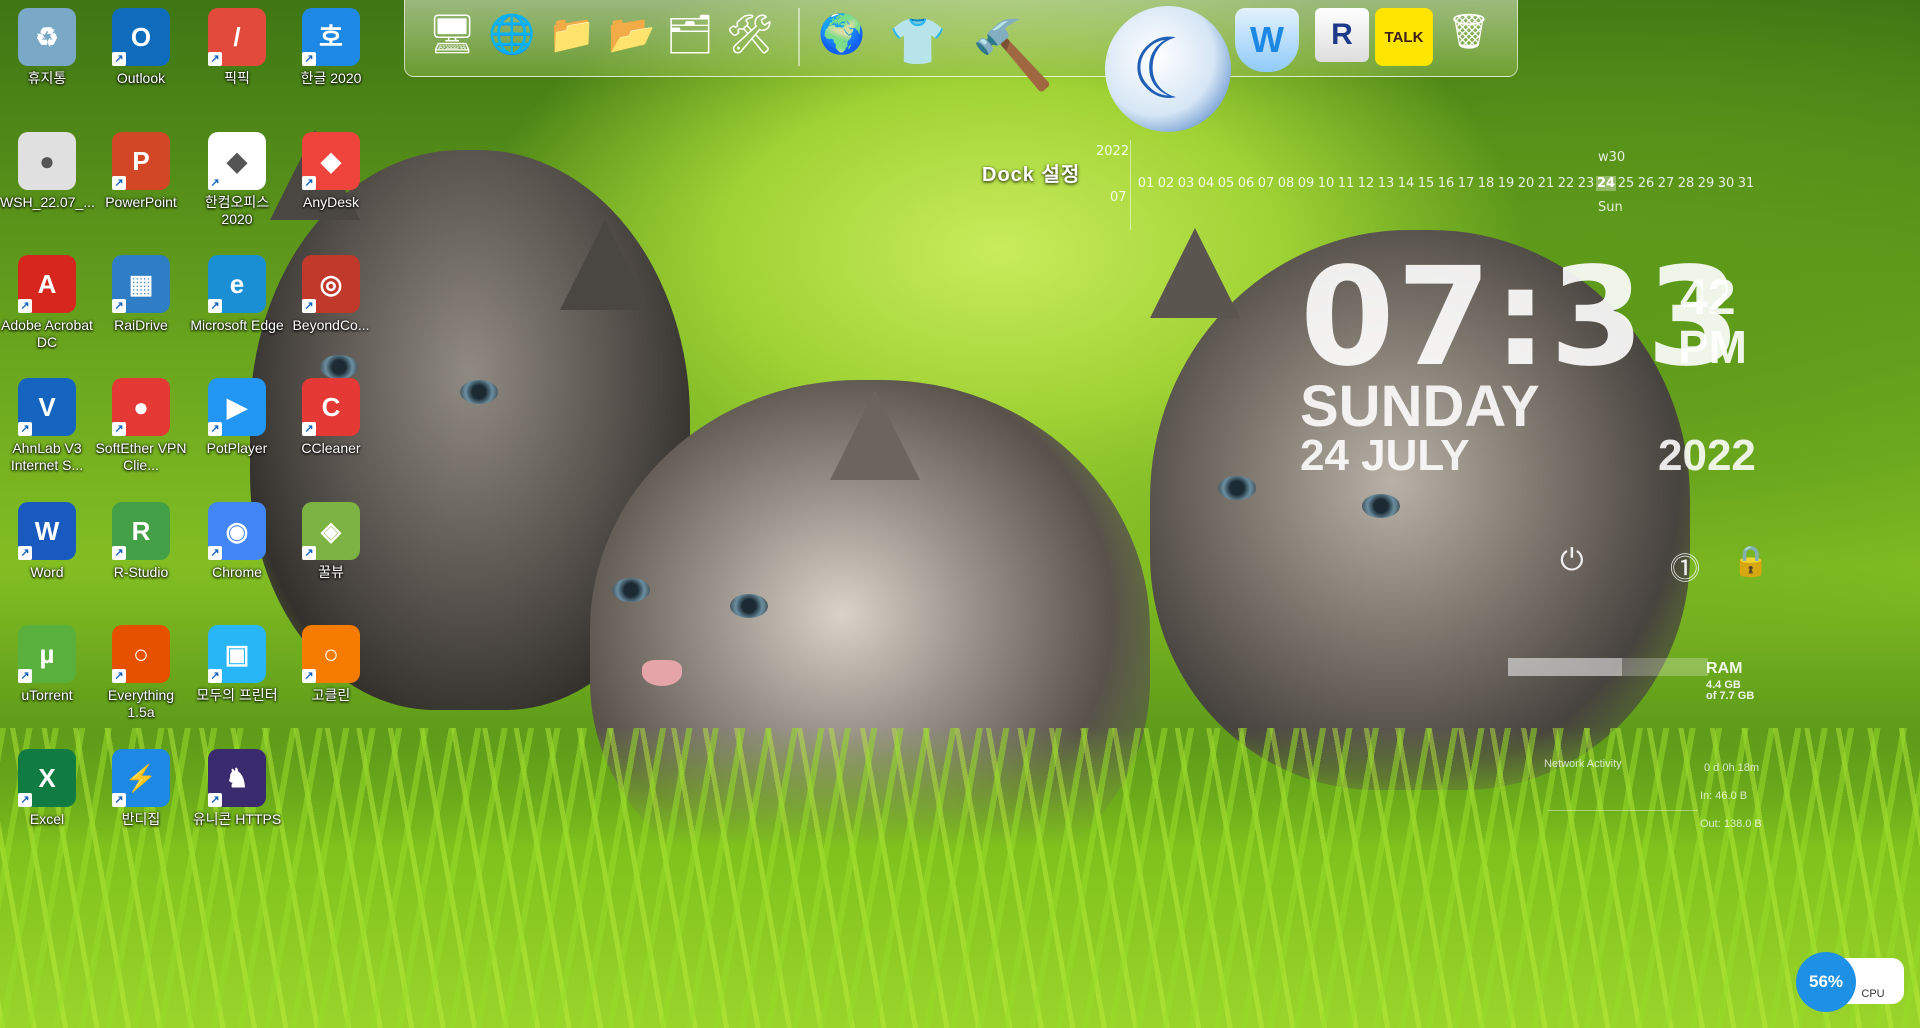  What do you see at coordinates (1583, 764) in the screenshot?
I see `network-label: Network Activity` at bounding box center [1583, 764].